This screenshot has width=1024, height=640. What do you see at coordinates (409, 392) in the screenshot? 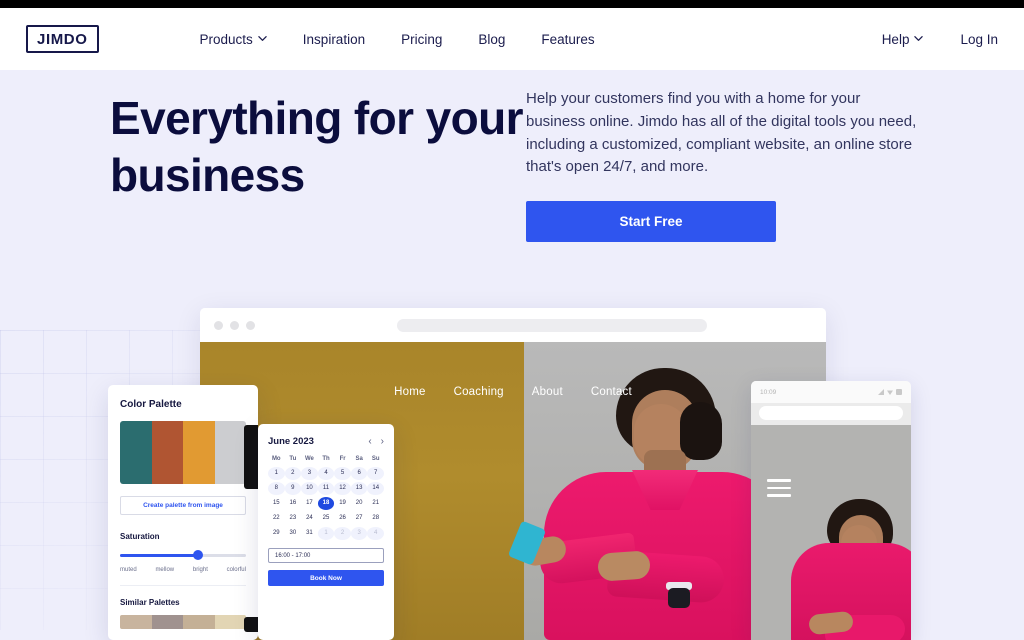
I see `mock-nav-home: Home` at bounding box center [409, 392].